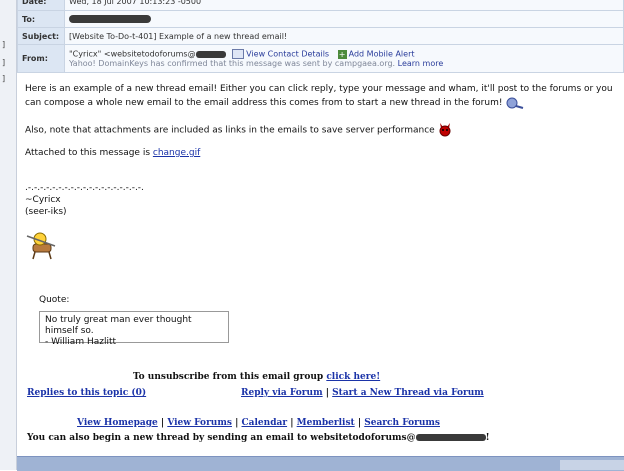 The width and height of the screenshot is (624, 471). I want to click on knight-smiley-icon, so click(41, 246).